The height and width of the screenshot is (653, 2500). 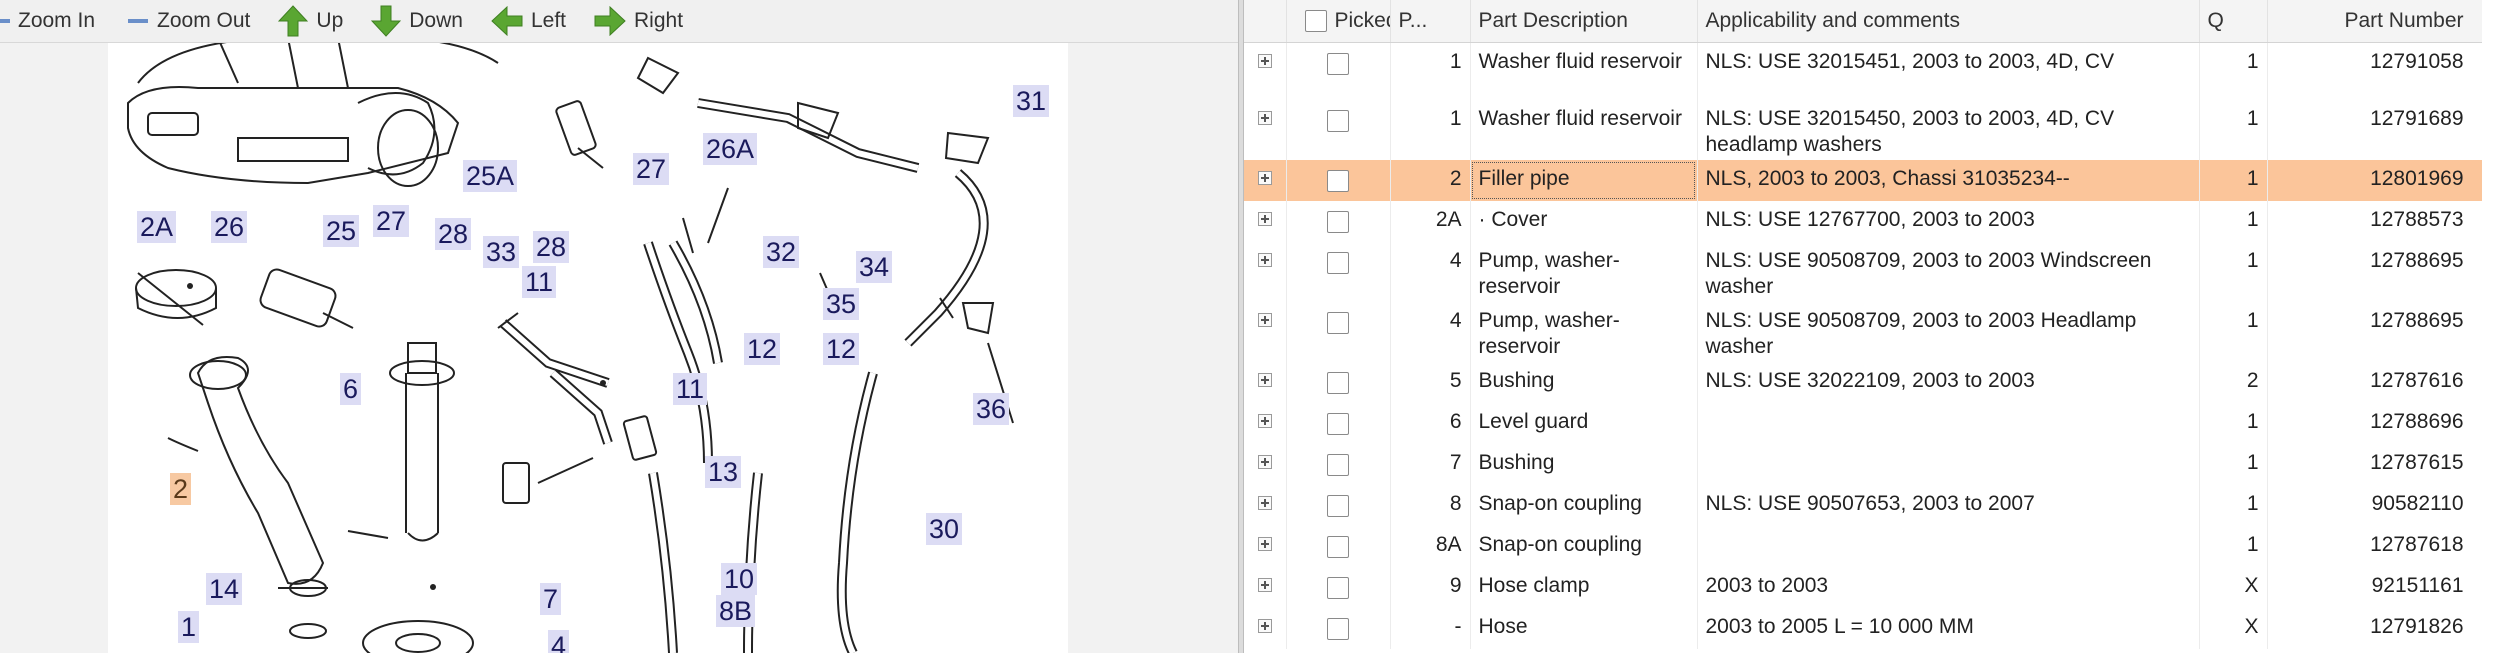 What do you see at coordinates (559, 641) in the screenshot?
I see `callout-4: 4` at bounding box center [559, 641].